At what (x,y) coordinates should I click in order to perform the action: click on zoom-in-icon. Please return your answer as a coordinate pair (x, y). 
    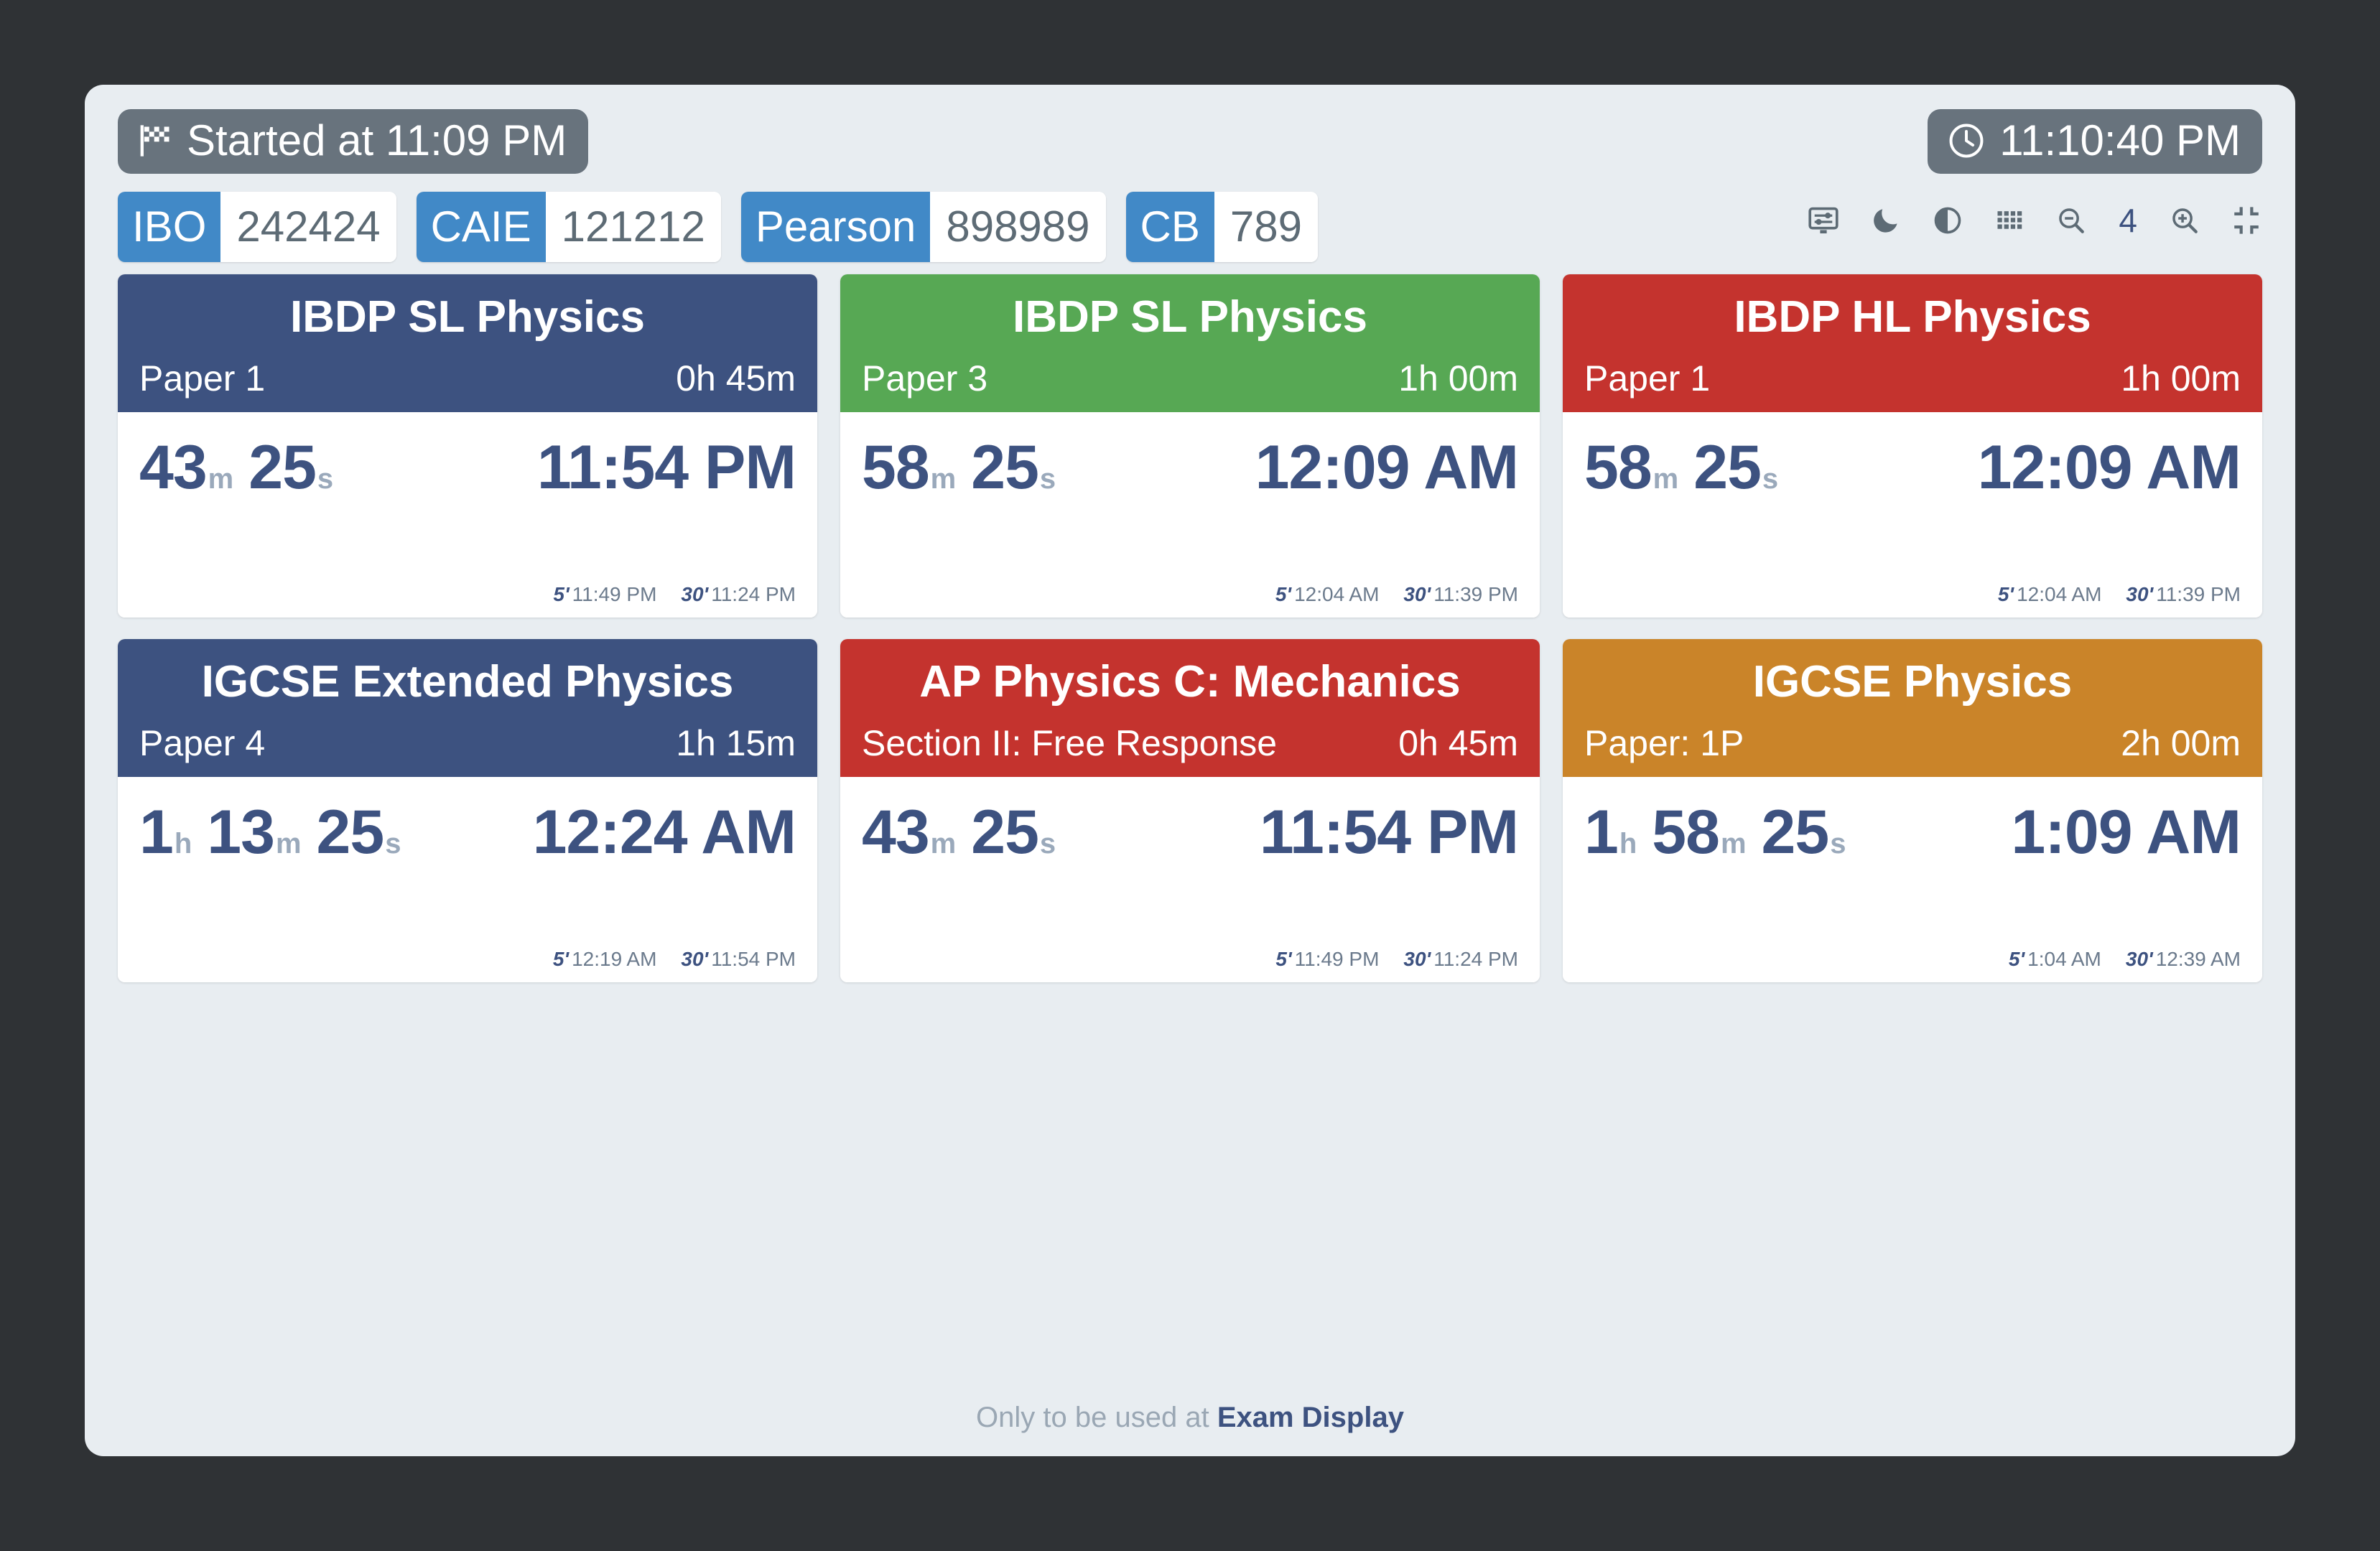
    Looking at the image, I should click on (2184, 221).